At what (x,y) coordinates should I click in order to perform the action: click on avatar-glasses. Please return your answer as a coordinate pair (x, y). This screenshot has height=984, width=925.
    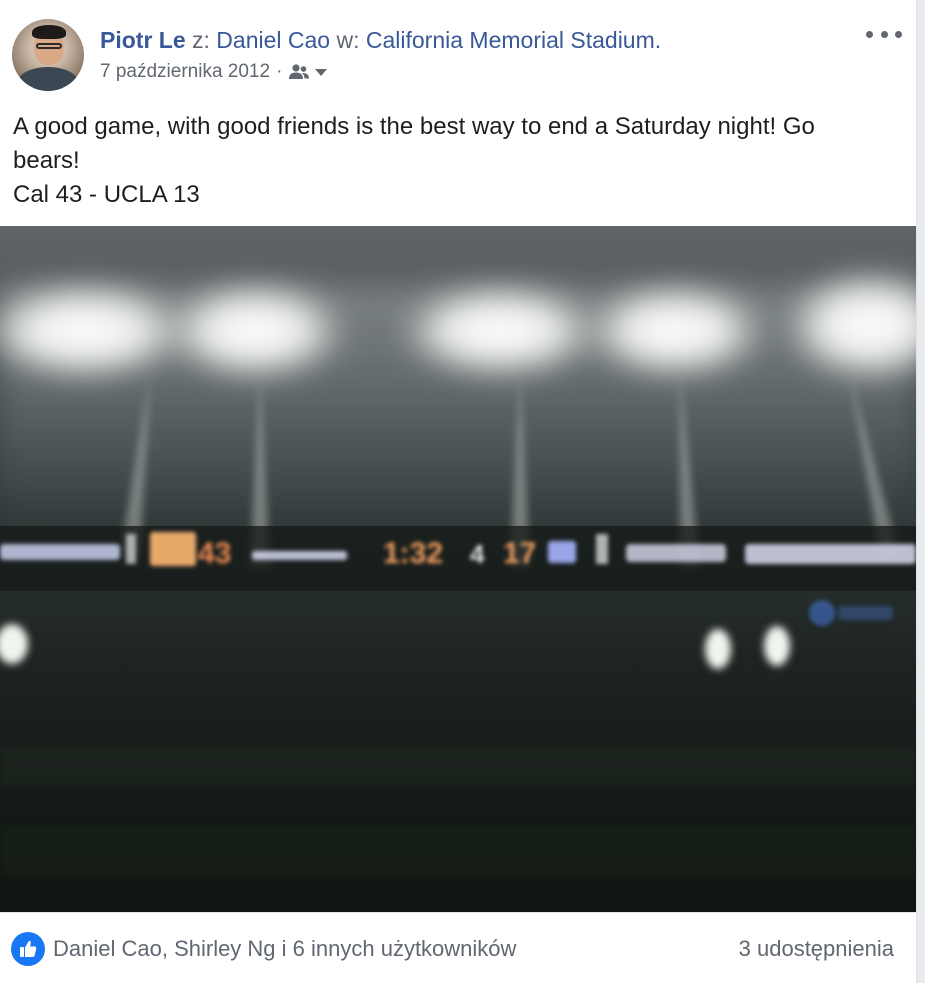
    Looking at the image, I should click on (49, 46).